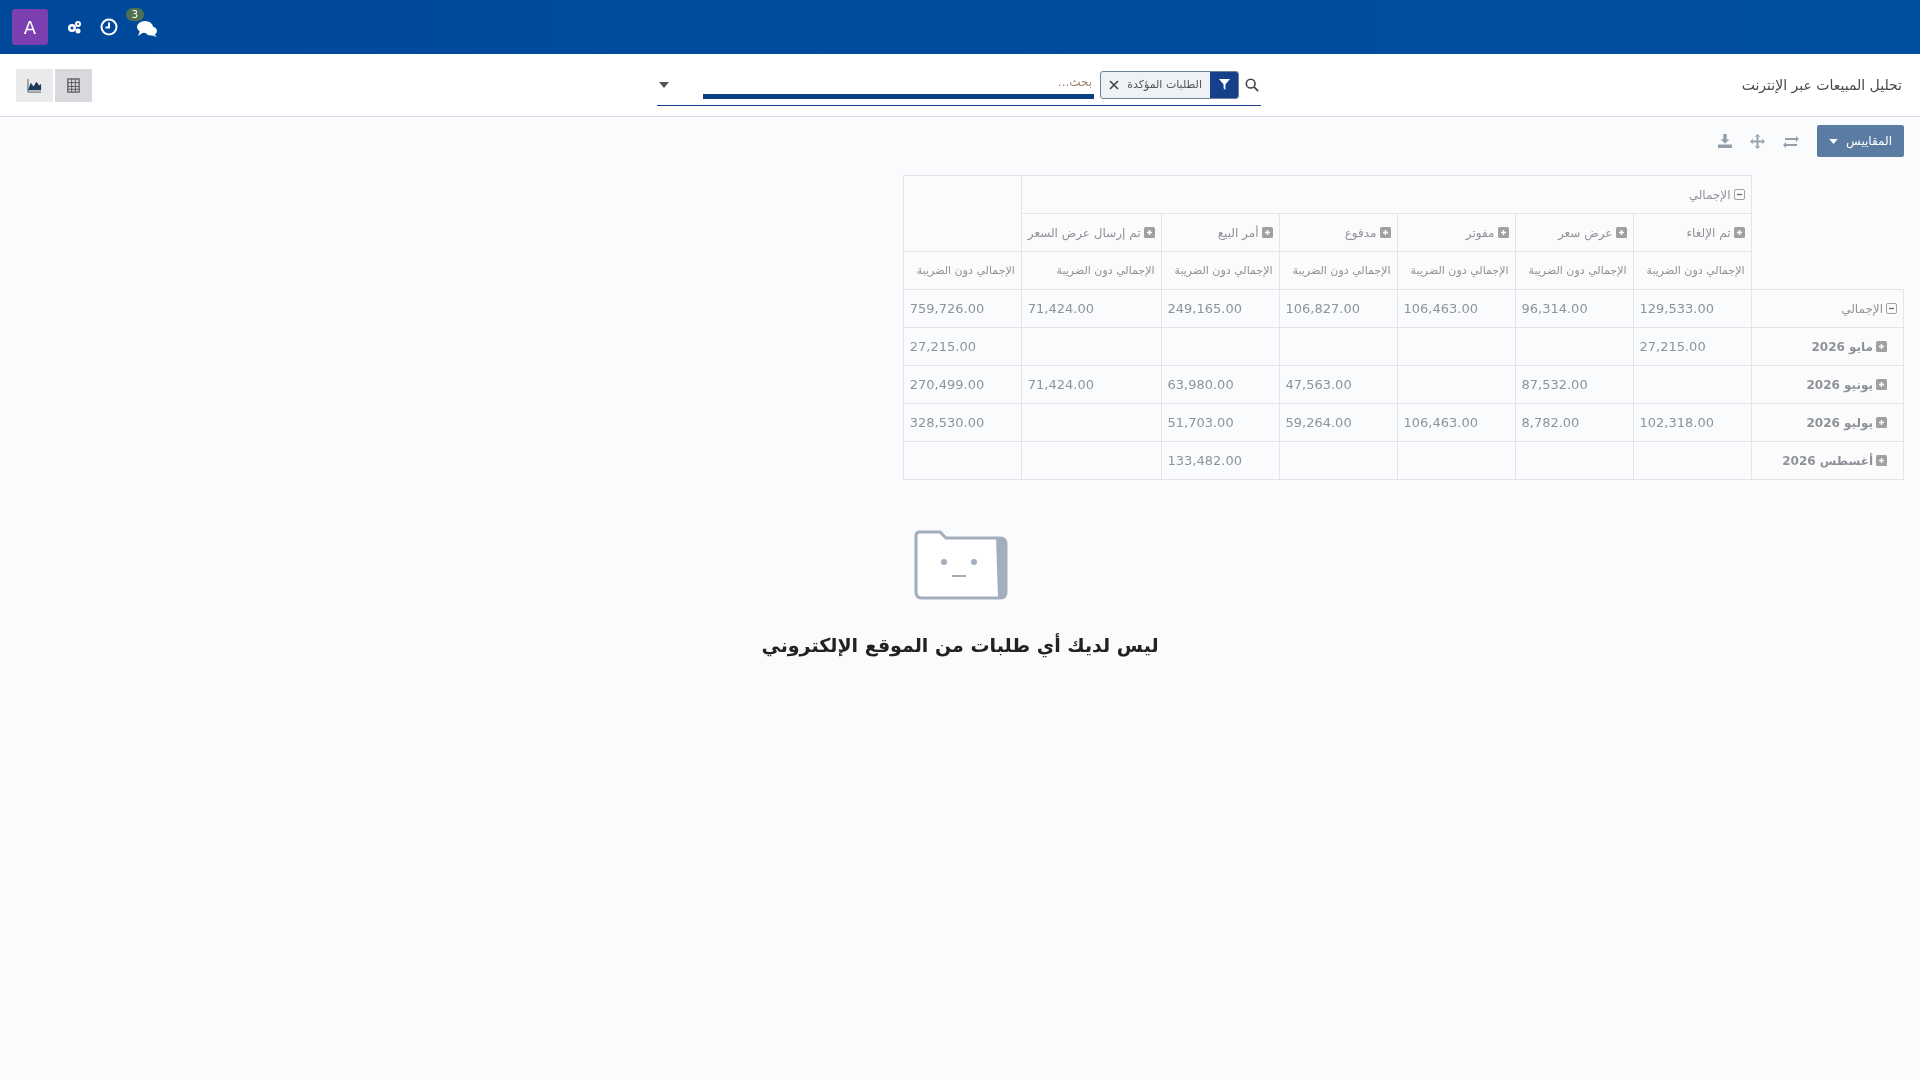 The image size is (1920, 1080). I want to click on move-arrows-icon, so click(1758, 141).